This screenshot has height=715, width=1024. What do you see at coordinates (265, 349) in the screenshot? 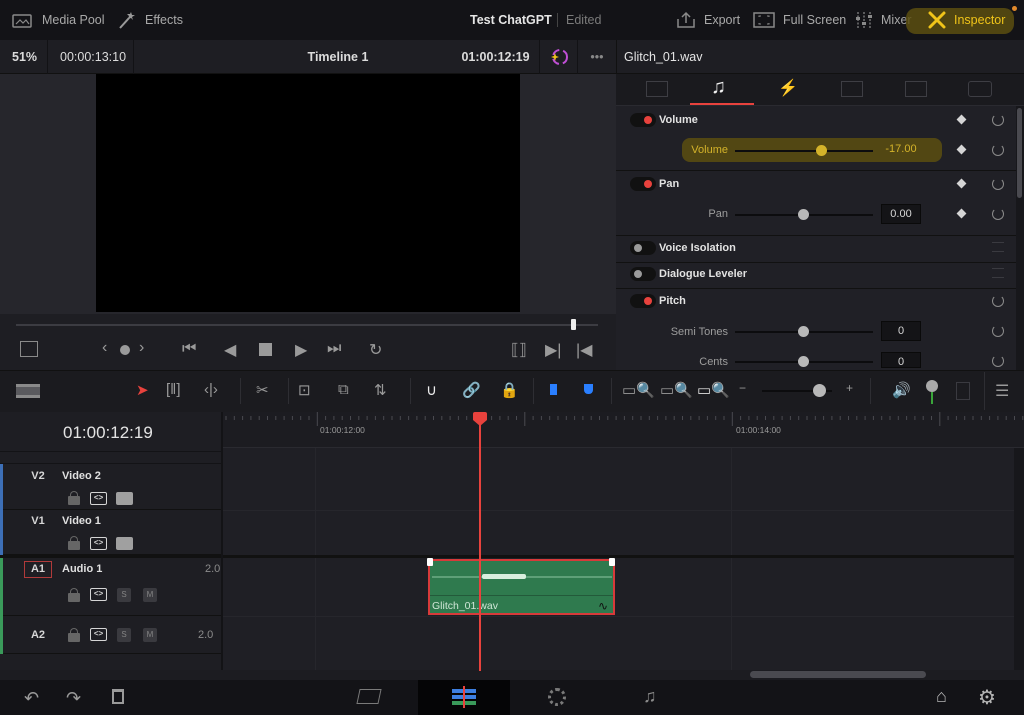
I see `stop-icon` at bounding box center [265, 349].